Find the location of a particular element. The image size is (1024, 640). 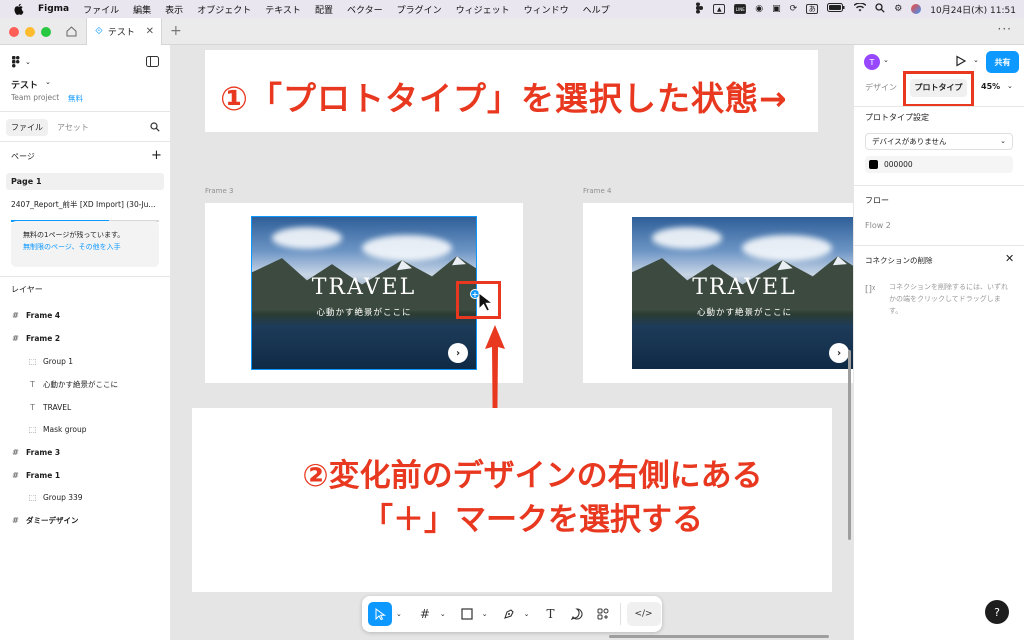

wifi-icon is located at coordinates (860, 8).